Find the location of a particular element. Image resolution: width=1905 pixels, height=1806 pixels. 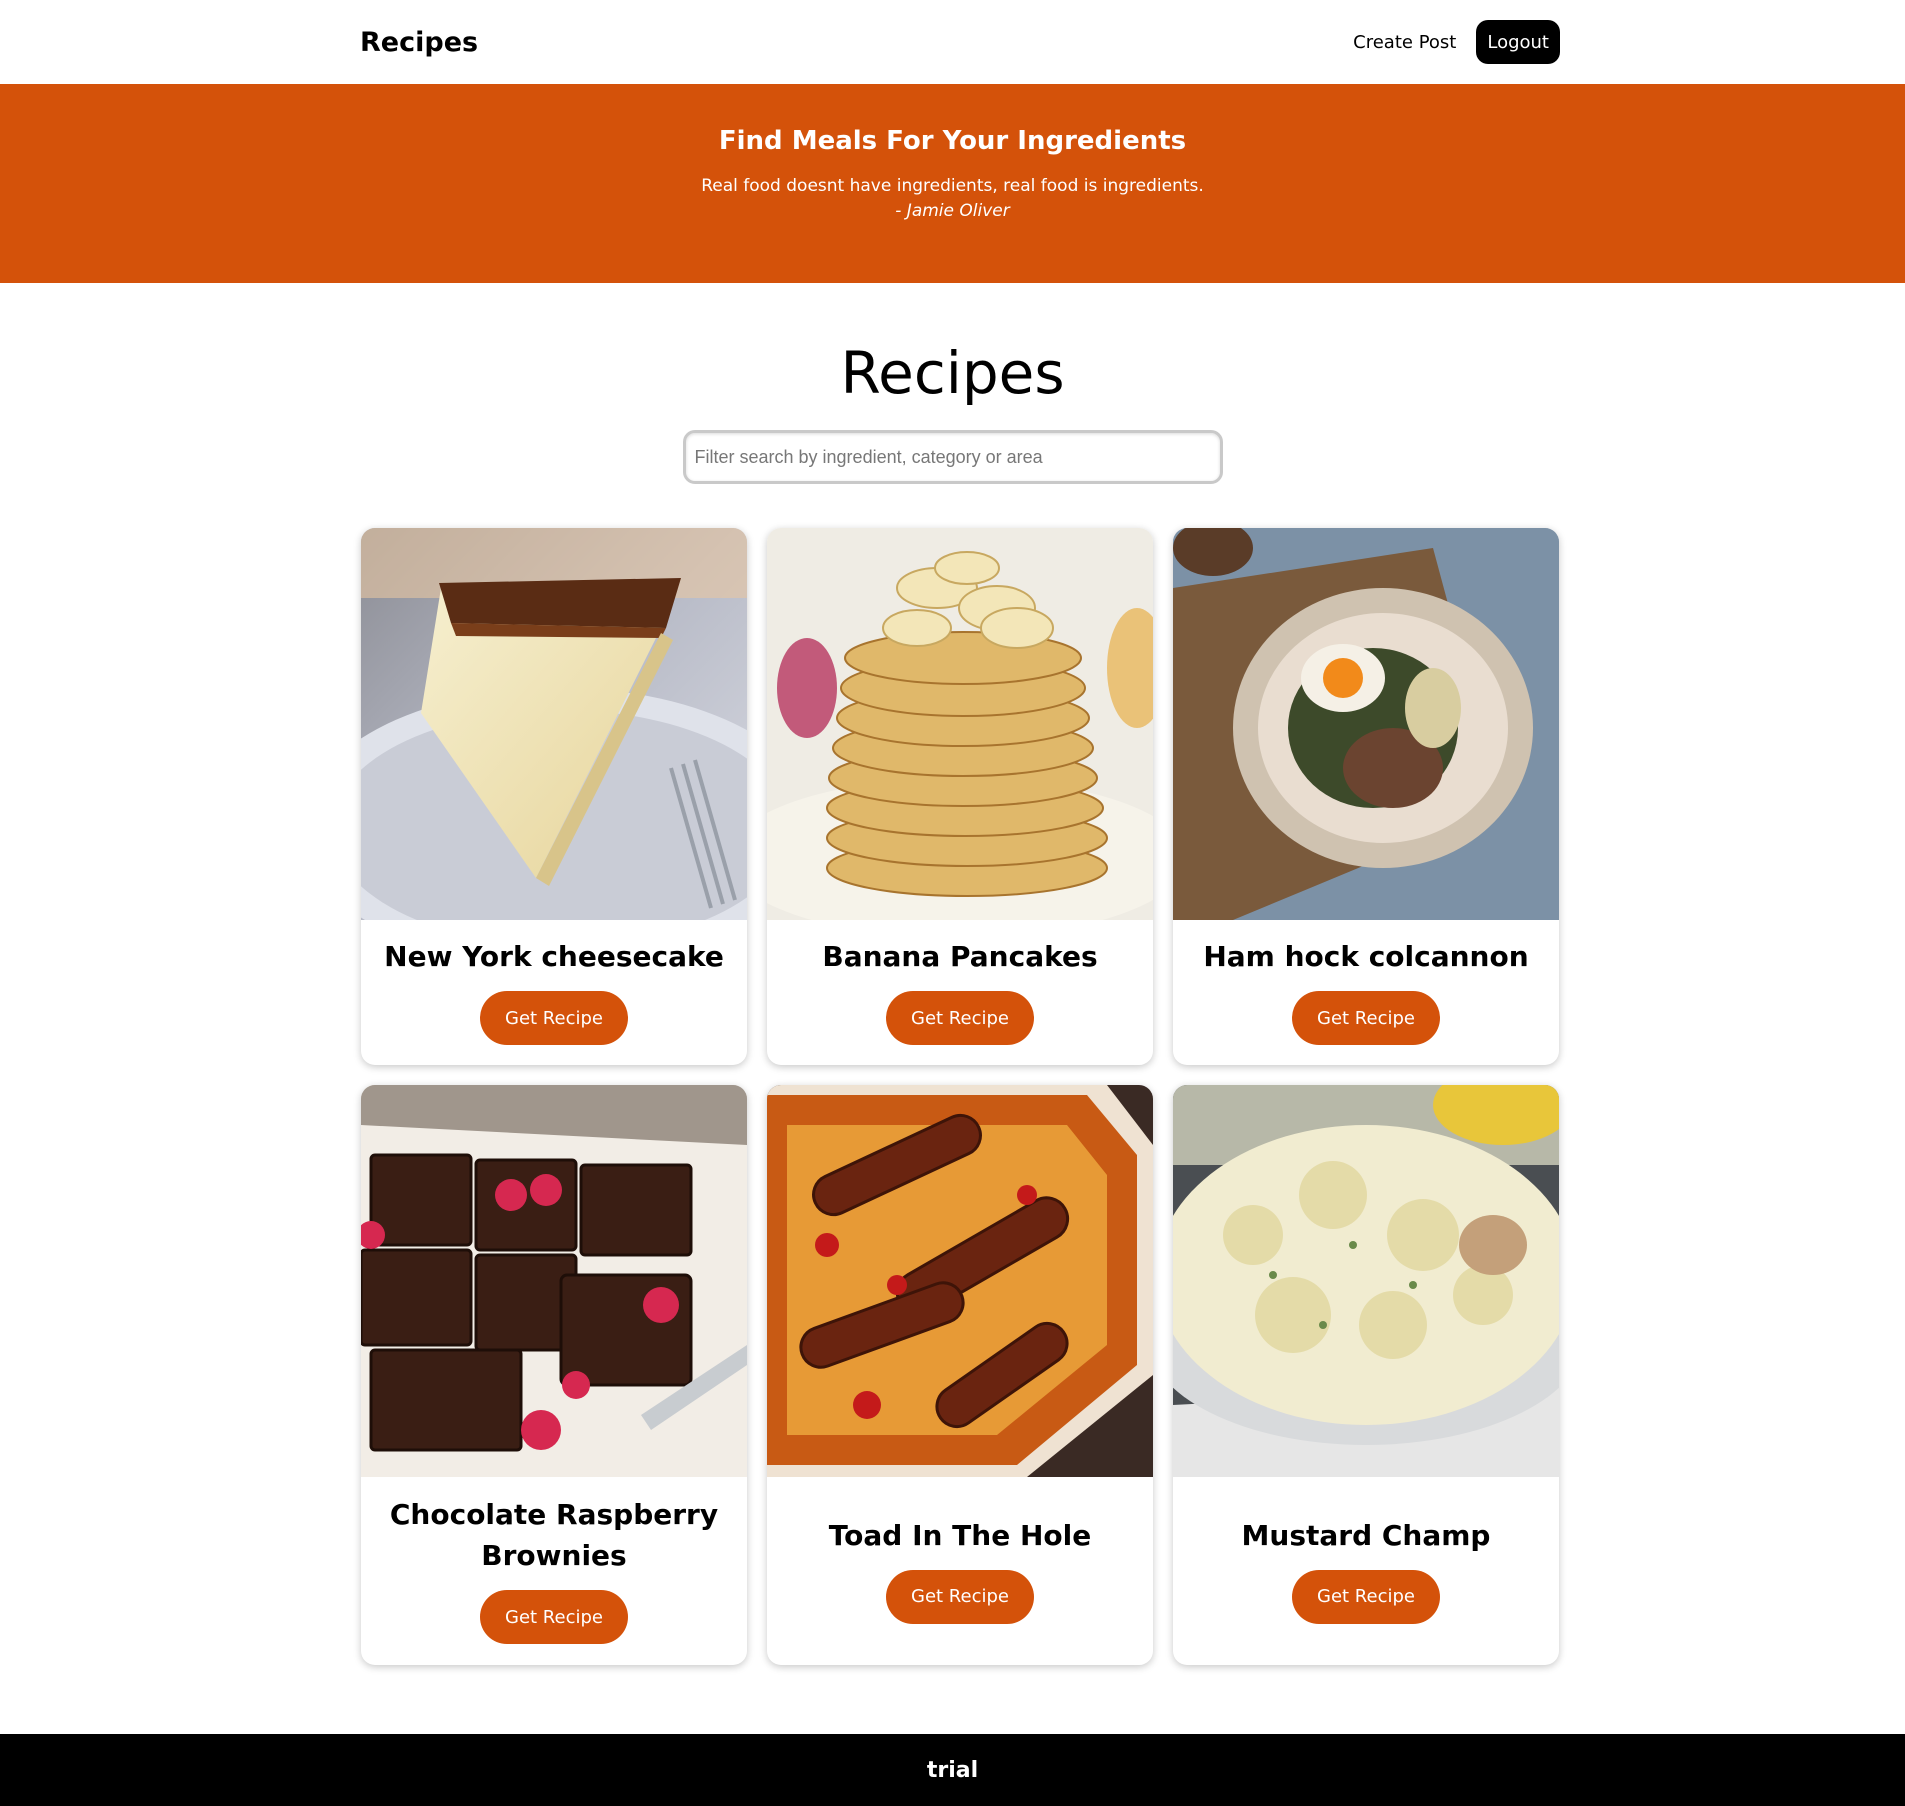

search-input is located at coordinates (952, 457).